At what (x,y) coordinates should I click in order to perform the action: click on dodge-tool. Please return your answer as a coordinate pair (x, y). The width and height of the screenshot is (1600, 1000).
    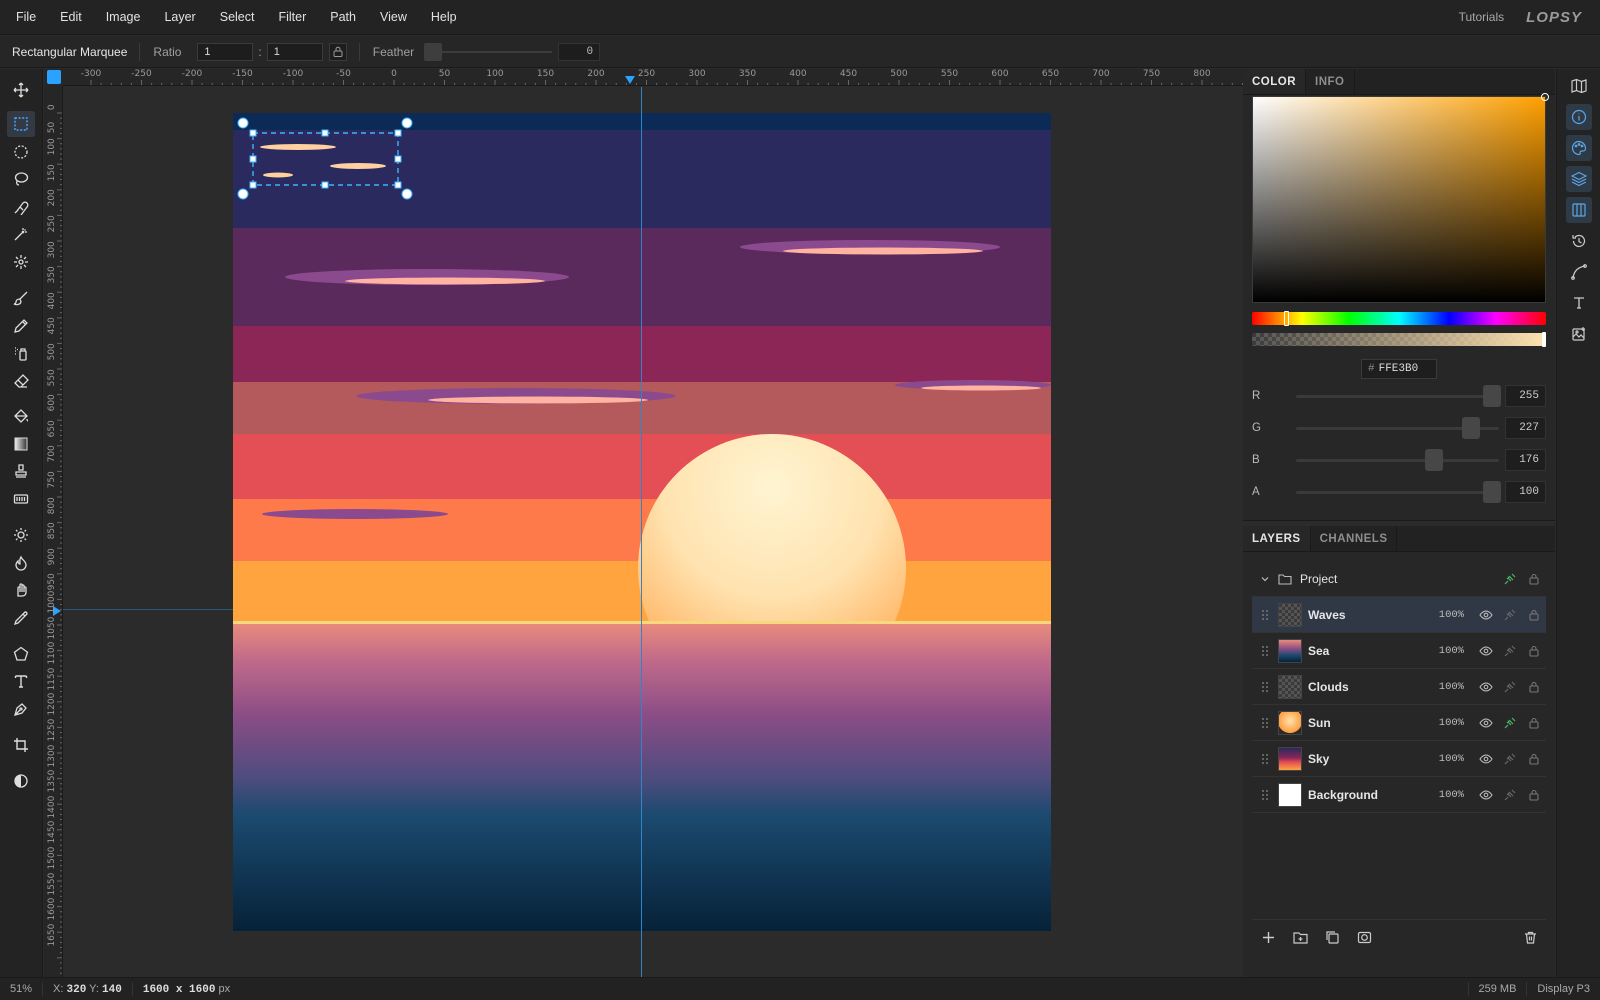
    Looking at the image, I should click on (21, 535).